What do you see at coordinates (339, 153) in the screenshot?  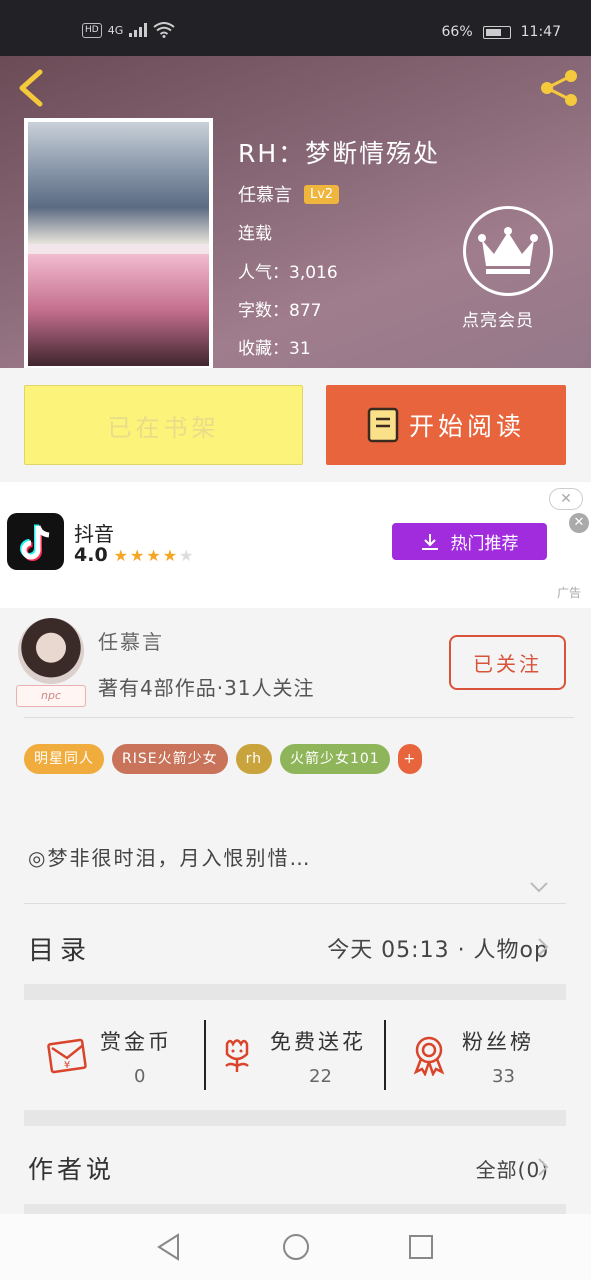 I see `book-title: RH：梦断情殇处` at bounding box center [339, 153].